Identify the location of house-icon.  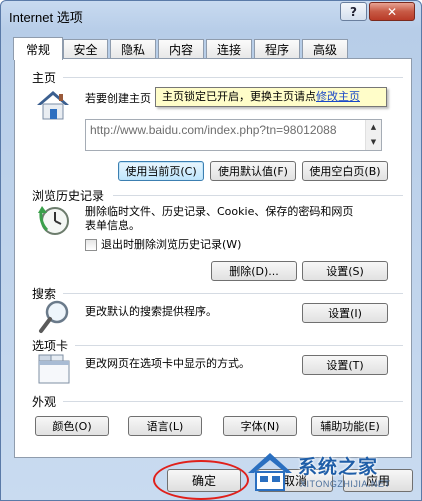
(53, 105).